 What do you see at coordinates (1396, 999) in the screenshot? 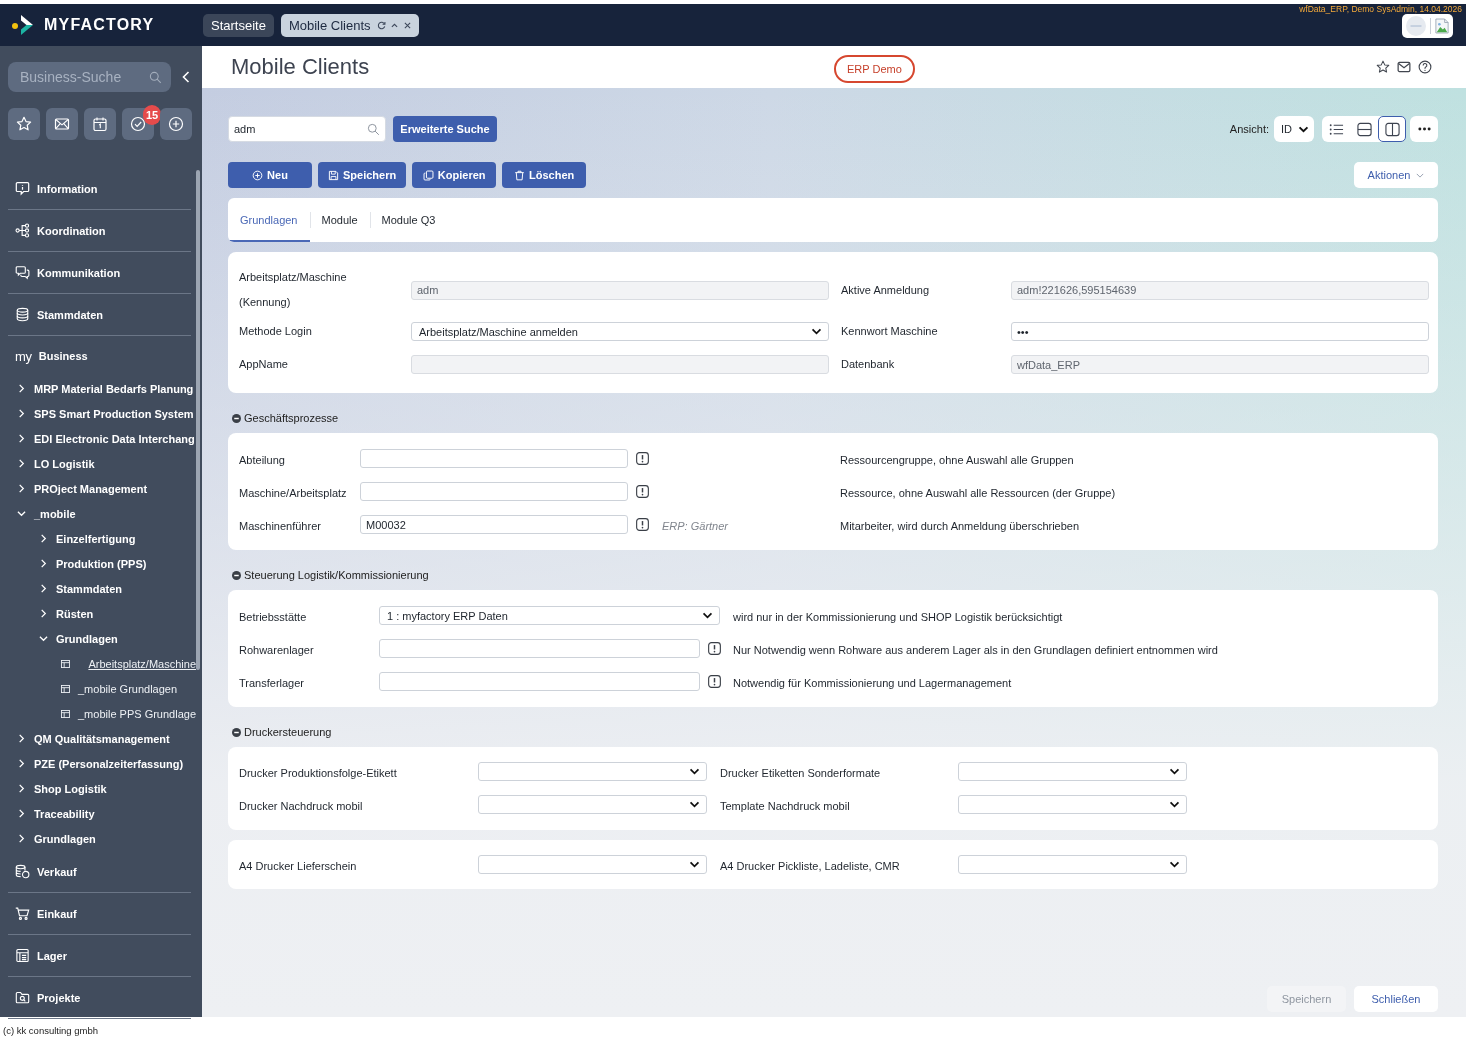
I see `close-button: Schließen` at bounding box center [1396, 999].